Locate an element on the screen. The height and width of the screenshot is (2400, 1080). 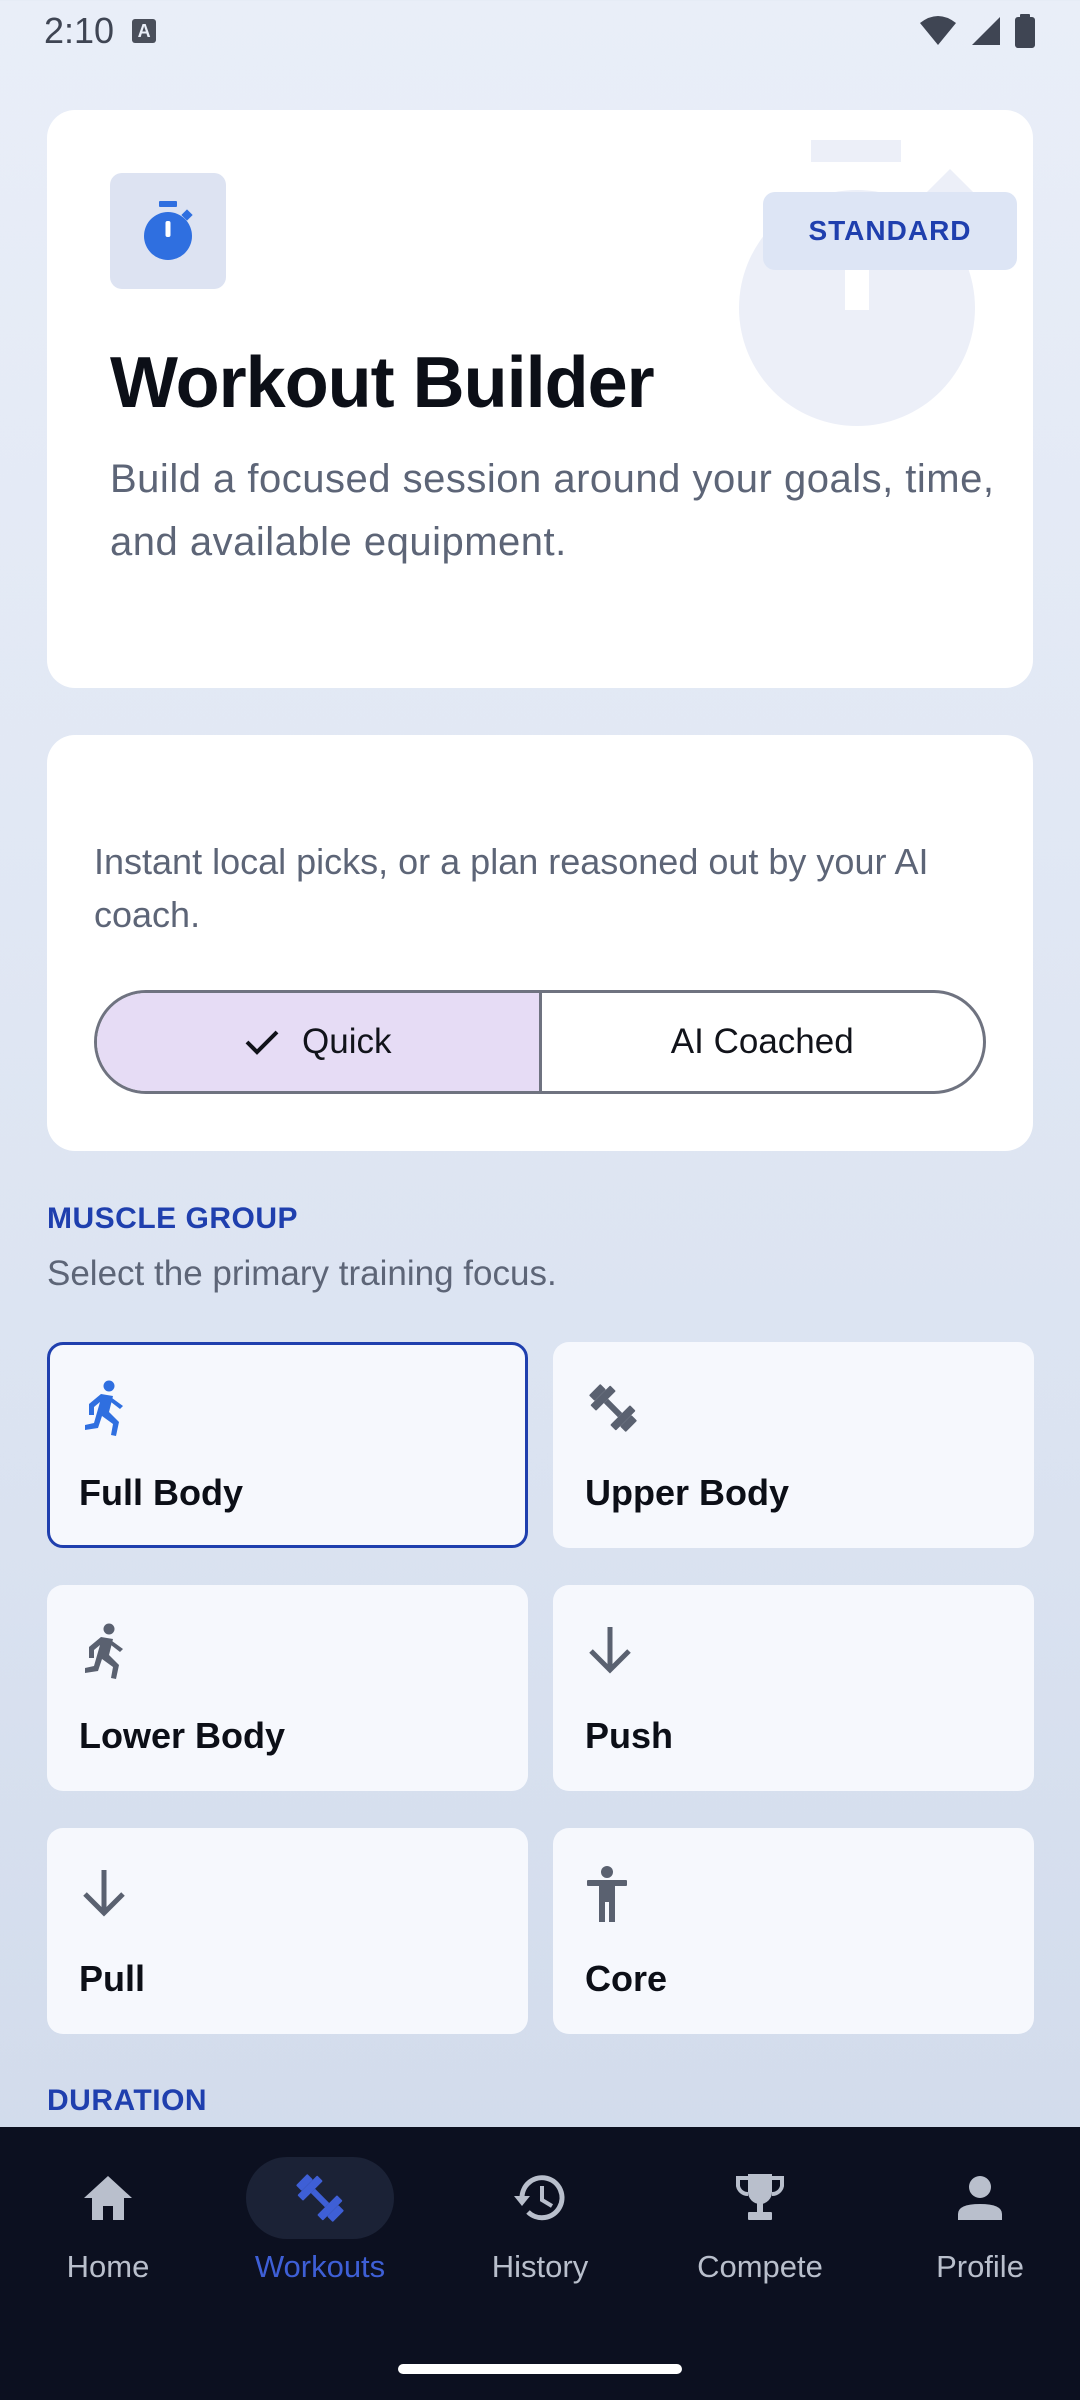
coaching-option-quick: Quick is located at coordinates (319, 1042).